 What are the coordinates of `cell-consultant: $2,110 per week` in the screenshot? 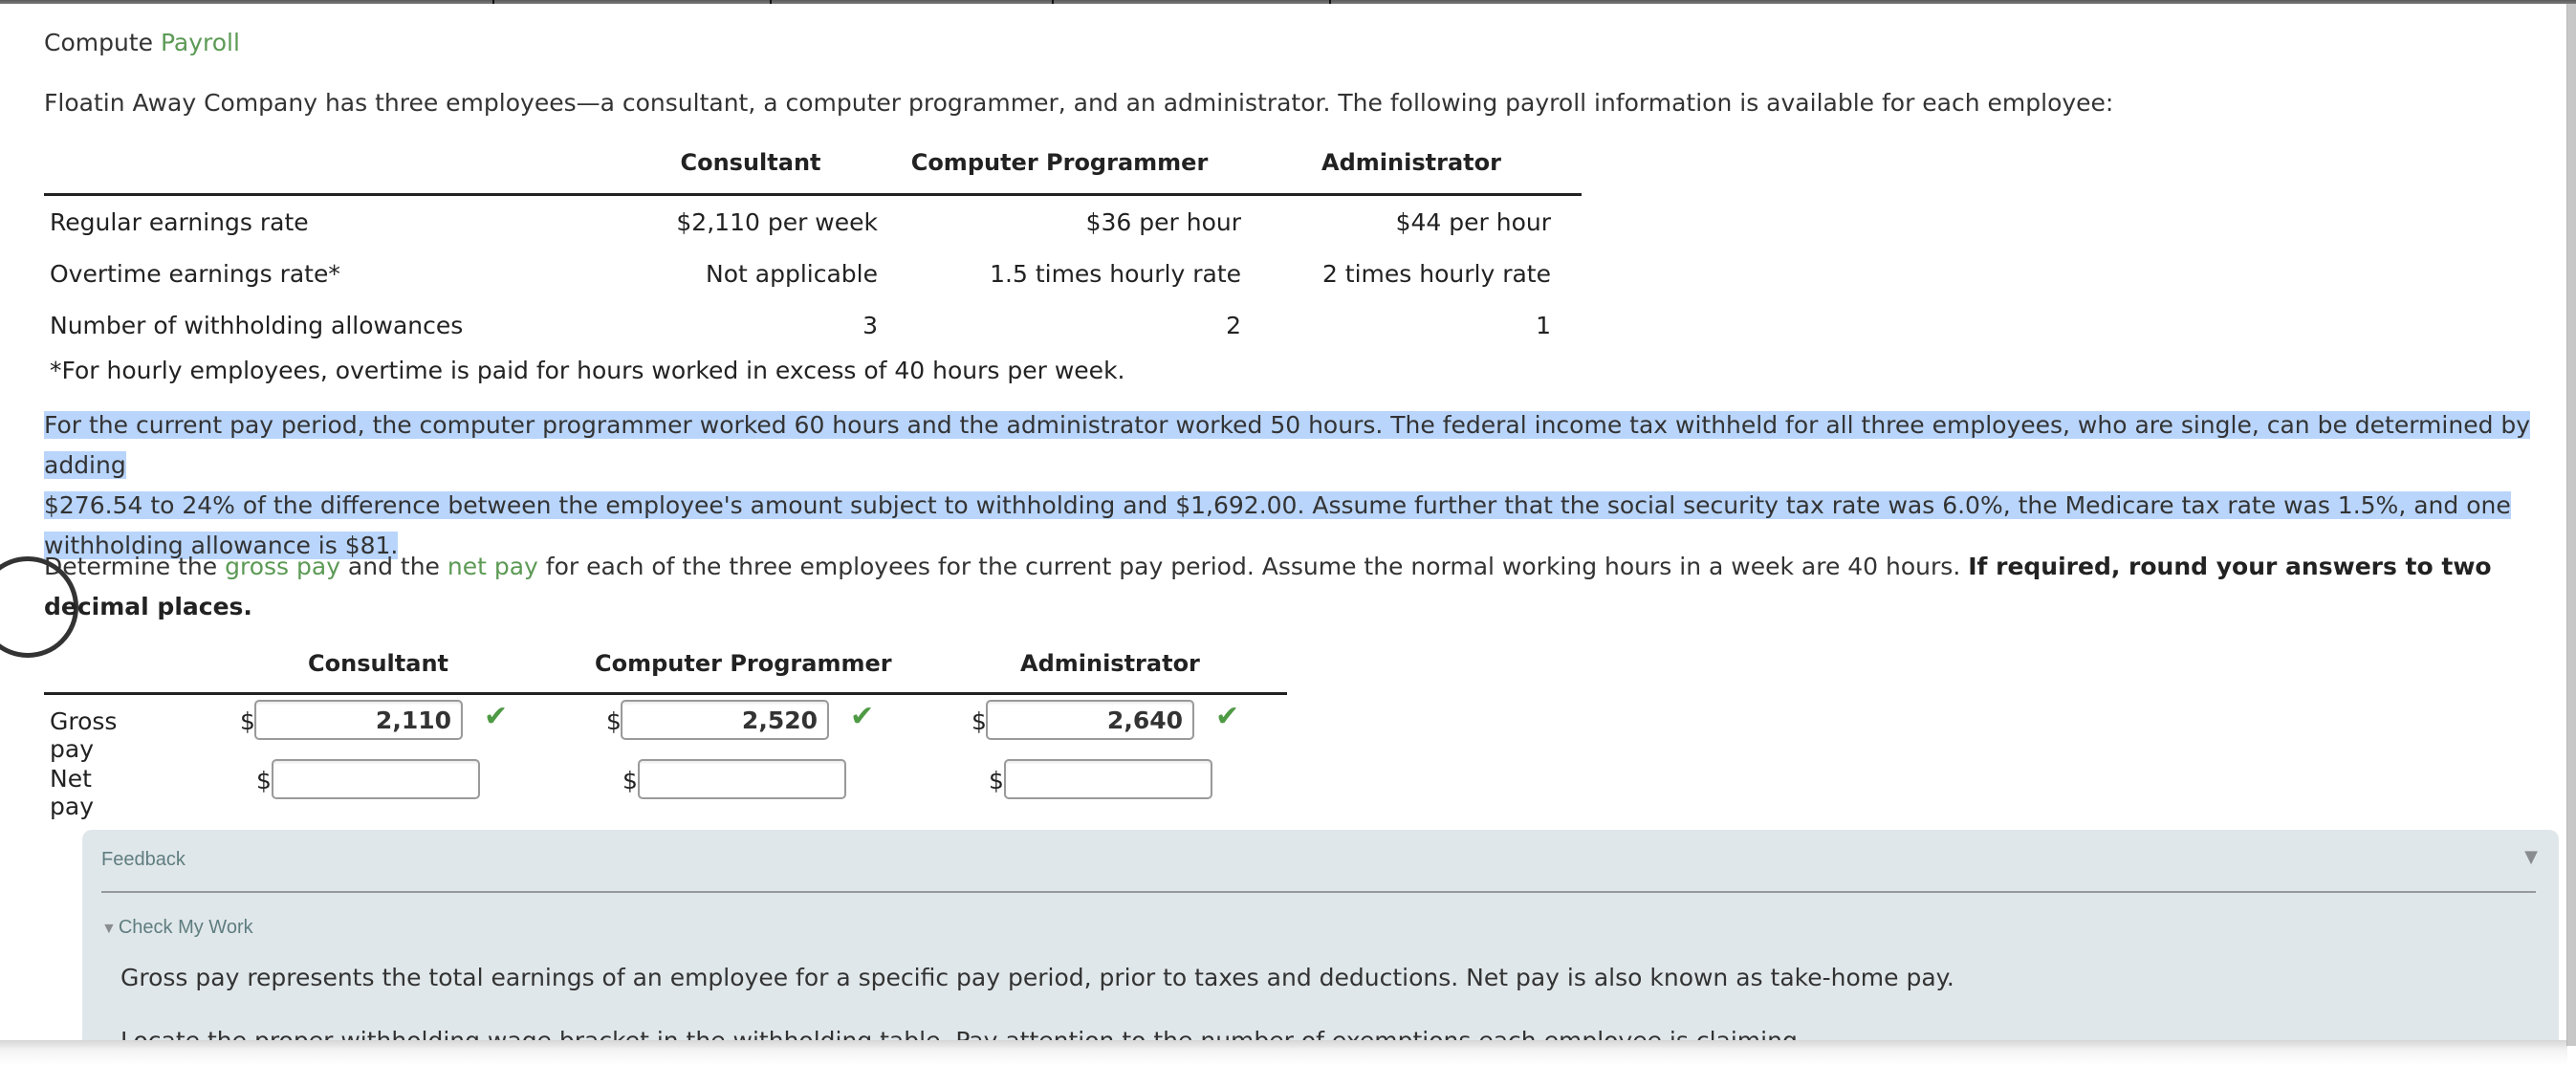 It's located at (777, 222).